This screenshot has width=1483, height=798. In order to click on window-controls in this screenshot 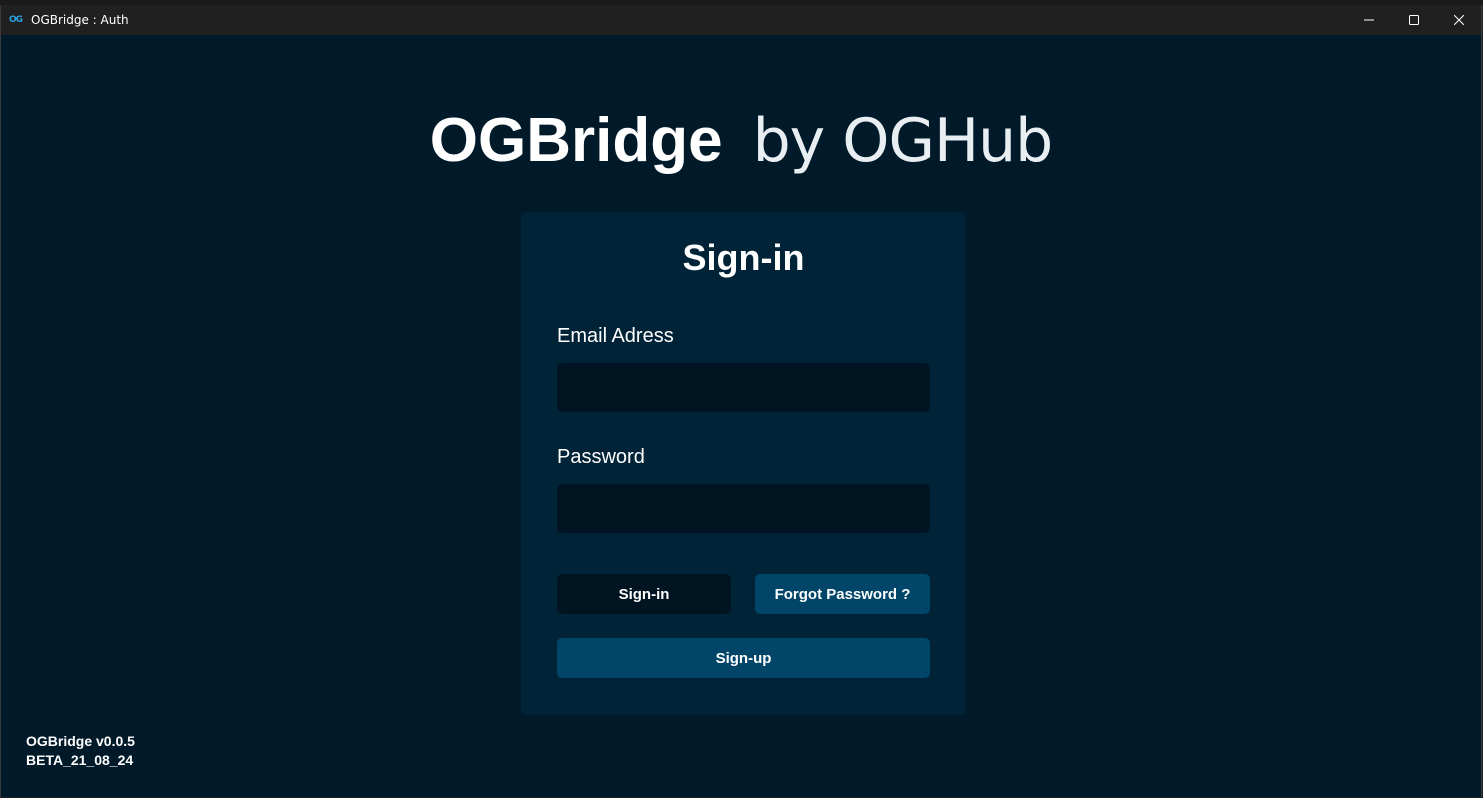, I will do `click(1413, 20)`.